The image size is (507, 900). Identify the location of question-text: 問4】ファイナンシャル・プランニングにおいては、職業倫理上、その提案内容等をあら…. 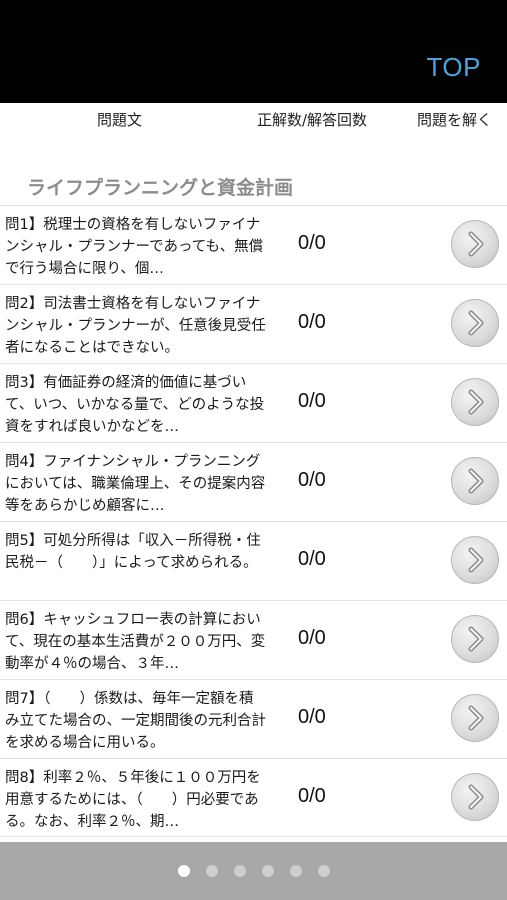
(135, 484).